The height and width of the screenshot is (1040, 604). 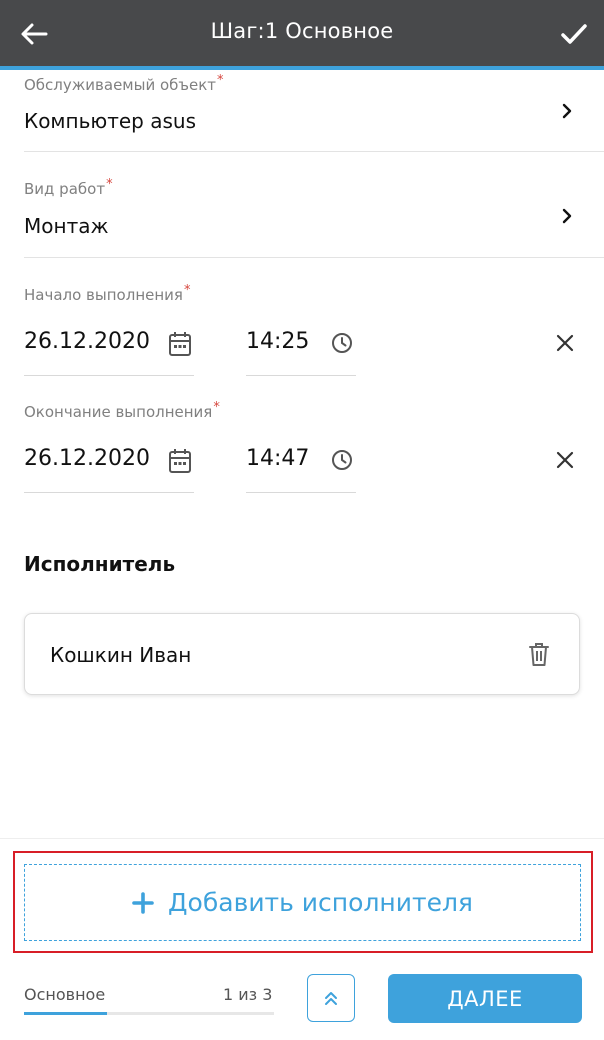 What do you see at coordinates (66, 226) in the screenshot?
I see `work-type-value: Монтаж` at bounding box center [66, 226].